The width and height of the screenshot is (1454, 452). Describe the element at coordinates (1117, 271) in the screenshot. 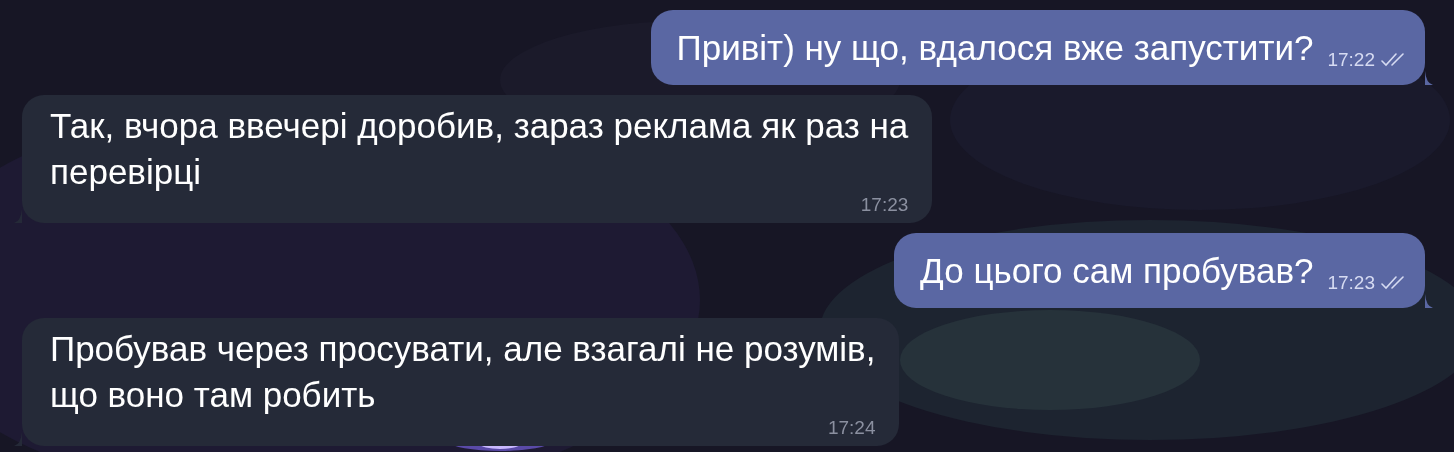

I see `message-text: До цього сам пробував?` at that location.